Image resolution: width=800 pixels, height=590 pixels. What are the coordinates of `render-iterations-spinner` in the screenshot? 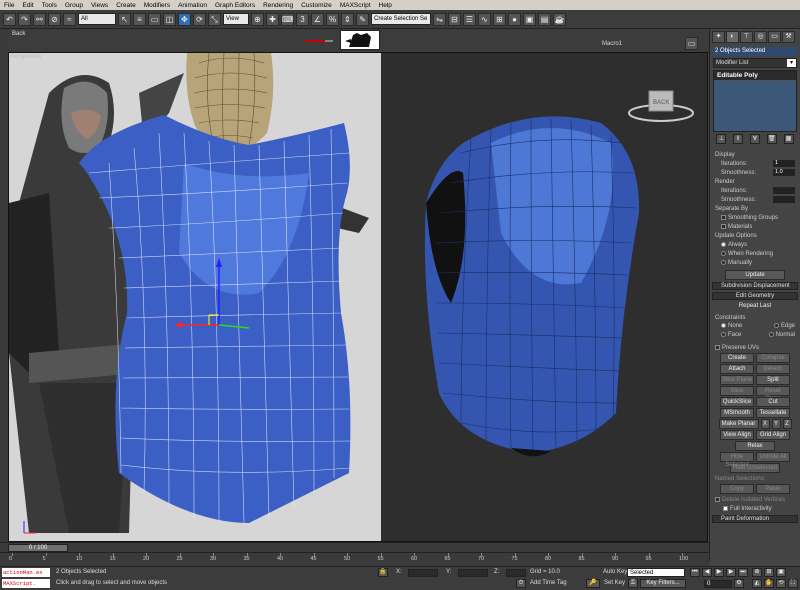 It's located at (784, 190).